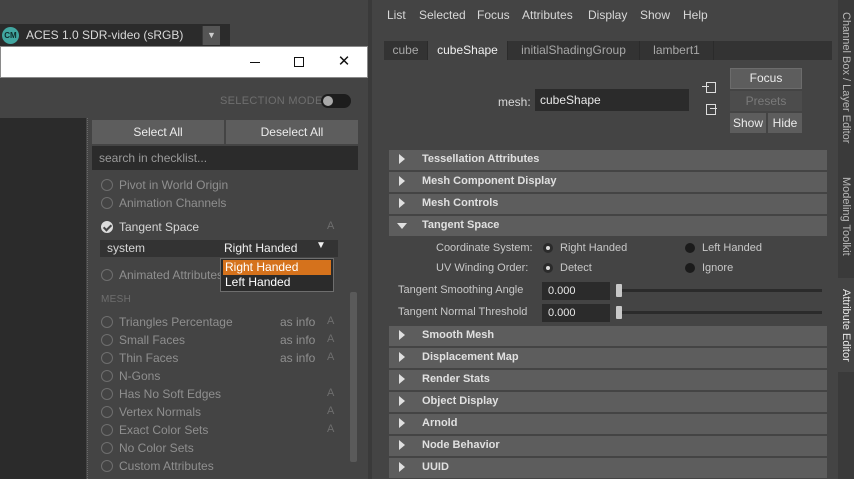  I want to click on side-tab-modeling-toolkit: Modeling Toolkit, so click(846, 216).